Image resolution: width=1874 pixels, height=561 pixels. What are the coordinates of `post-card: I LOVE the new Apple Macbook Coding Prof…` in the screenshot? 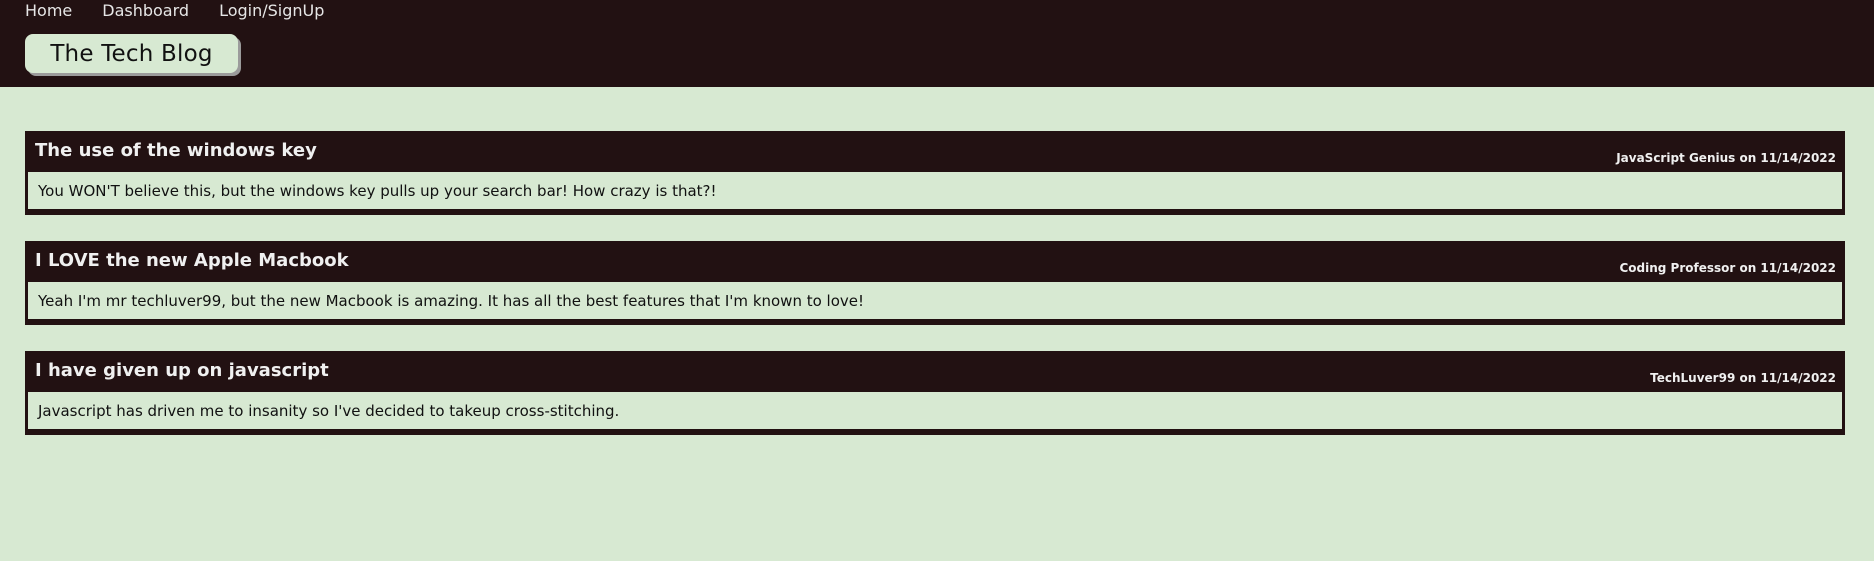 It's located at (935, 283).